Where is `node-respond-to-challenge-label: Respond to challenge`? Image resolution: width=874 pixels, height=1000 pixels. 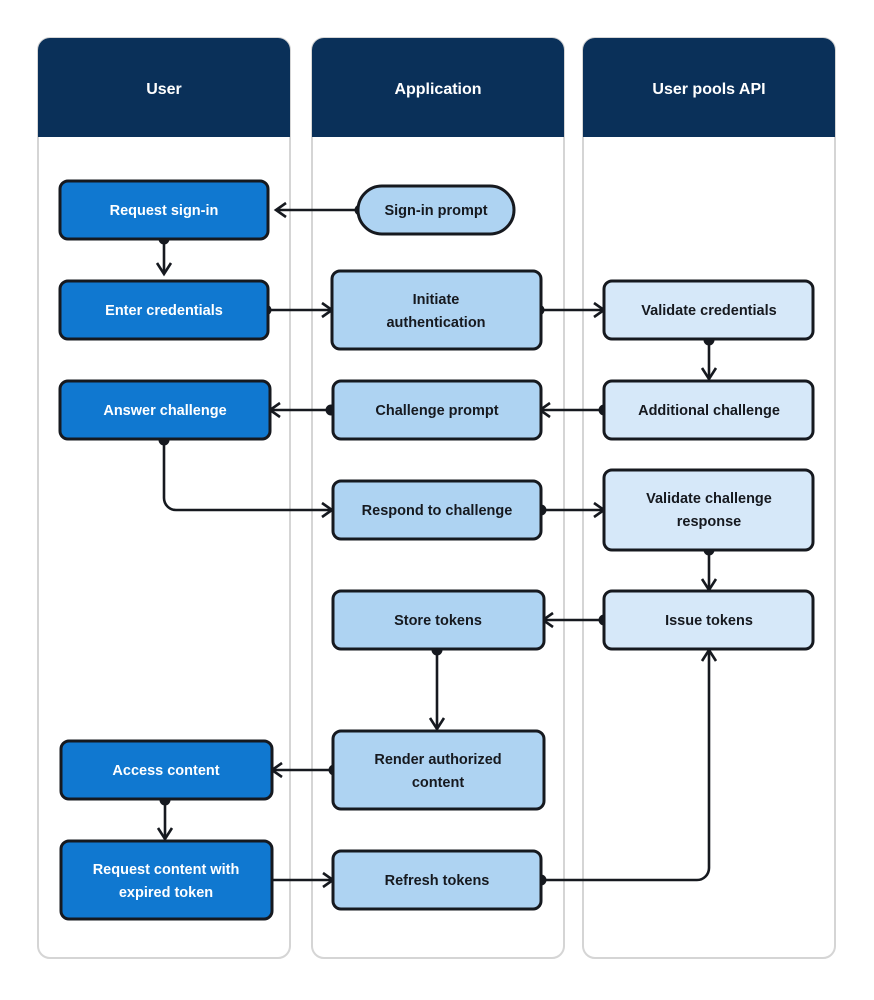
node-respond-to-challenge-label: Respond to challenge is located at coordinates (437, 511).